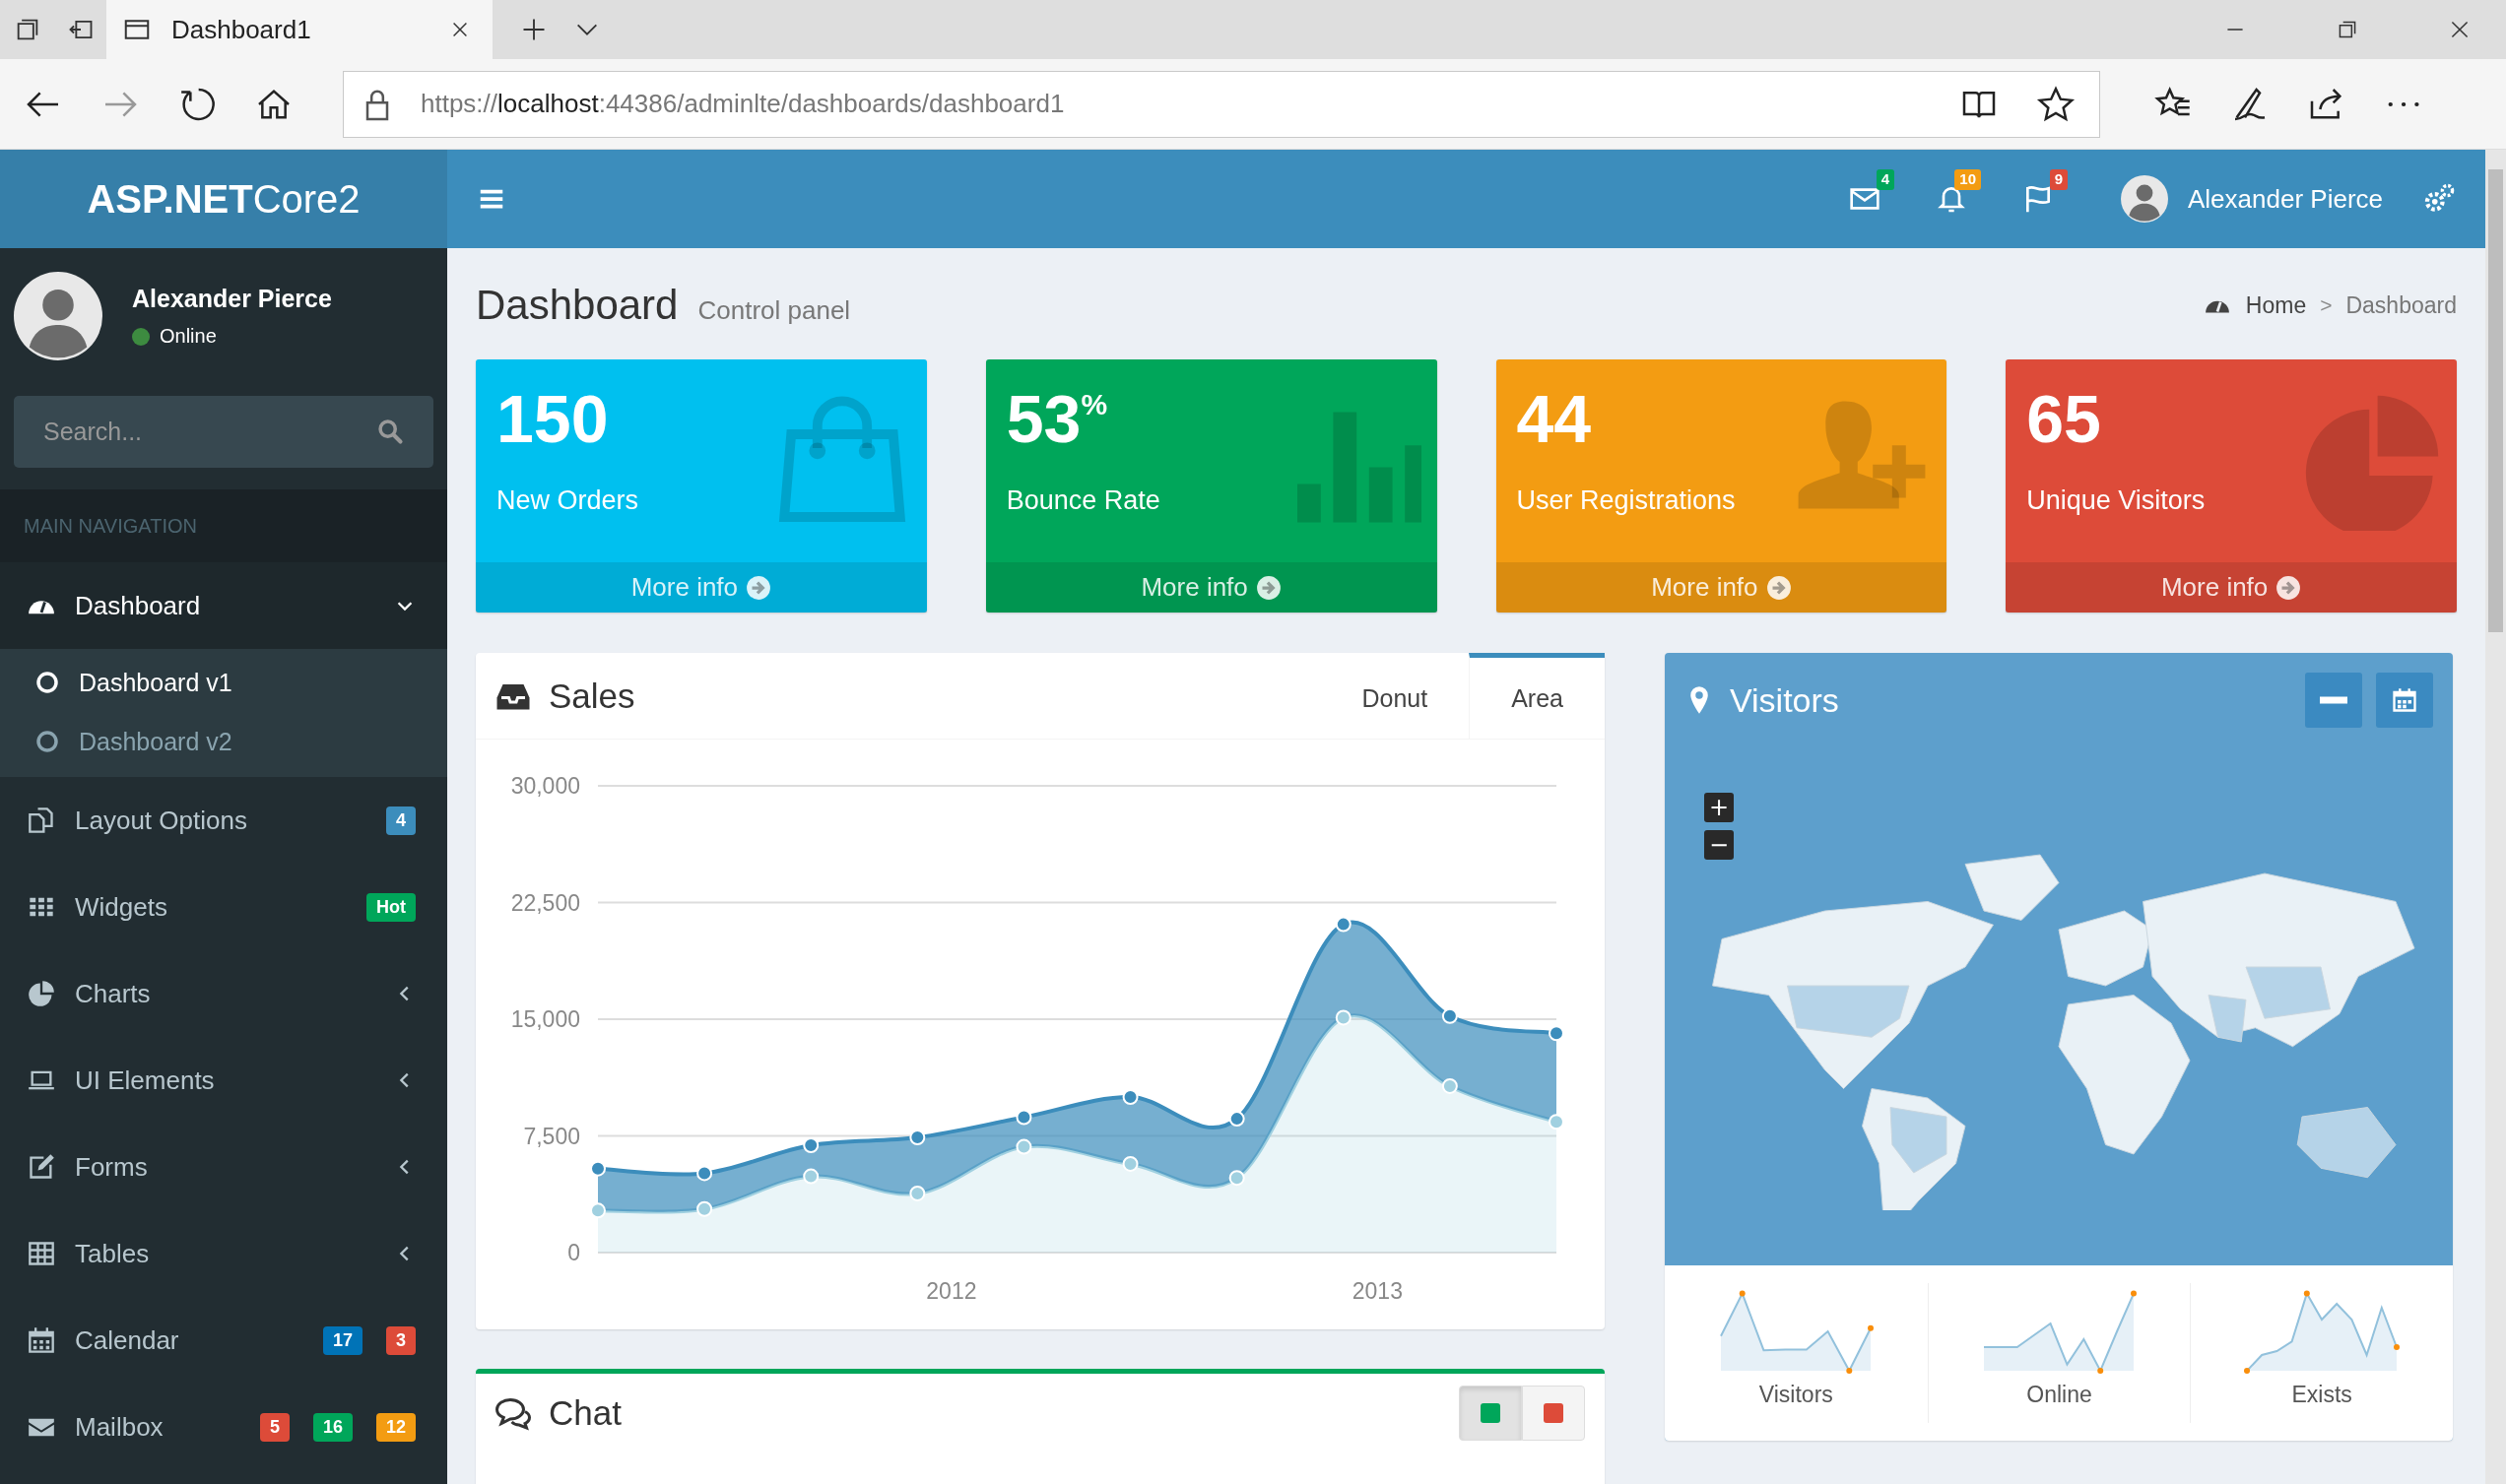 The width and height of the screenshot is (2506, 1484). I want to click on menu-item: Mailbox 5 16 12, so click(223, 1427).